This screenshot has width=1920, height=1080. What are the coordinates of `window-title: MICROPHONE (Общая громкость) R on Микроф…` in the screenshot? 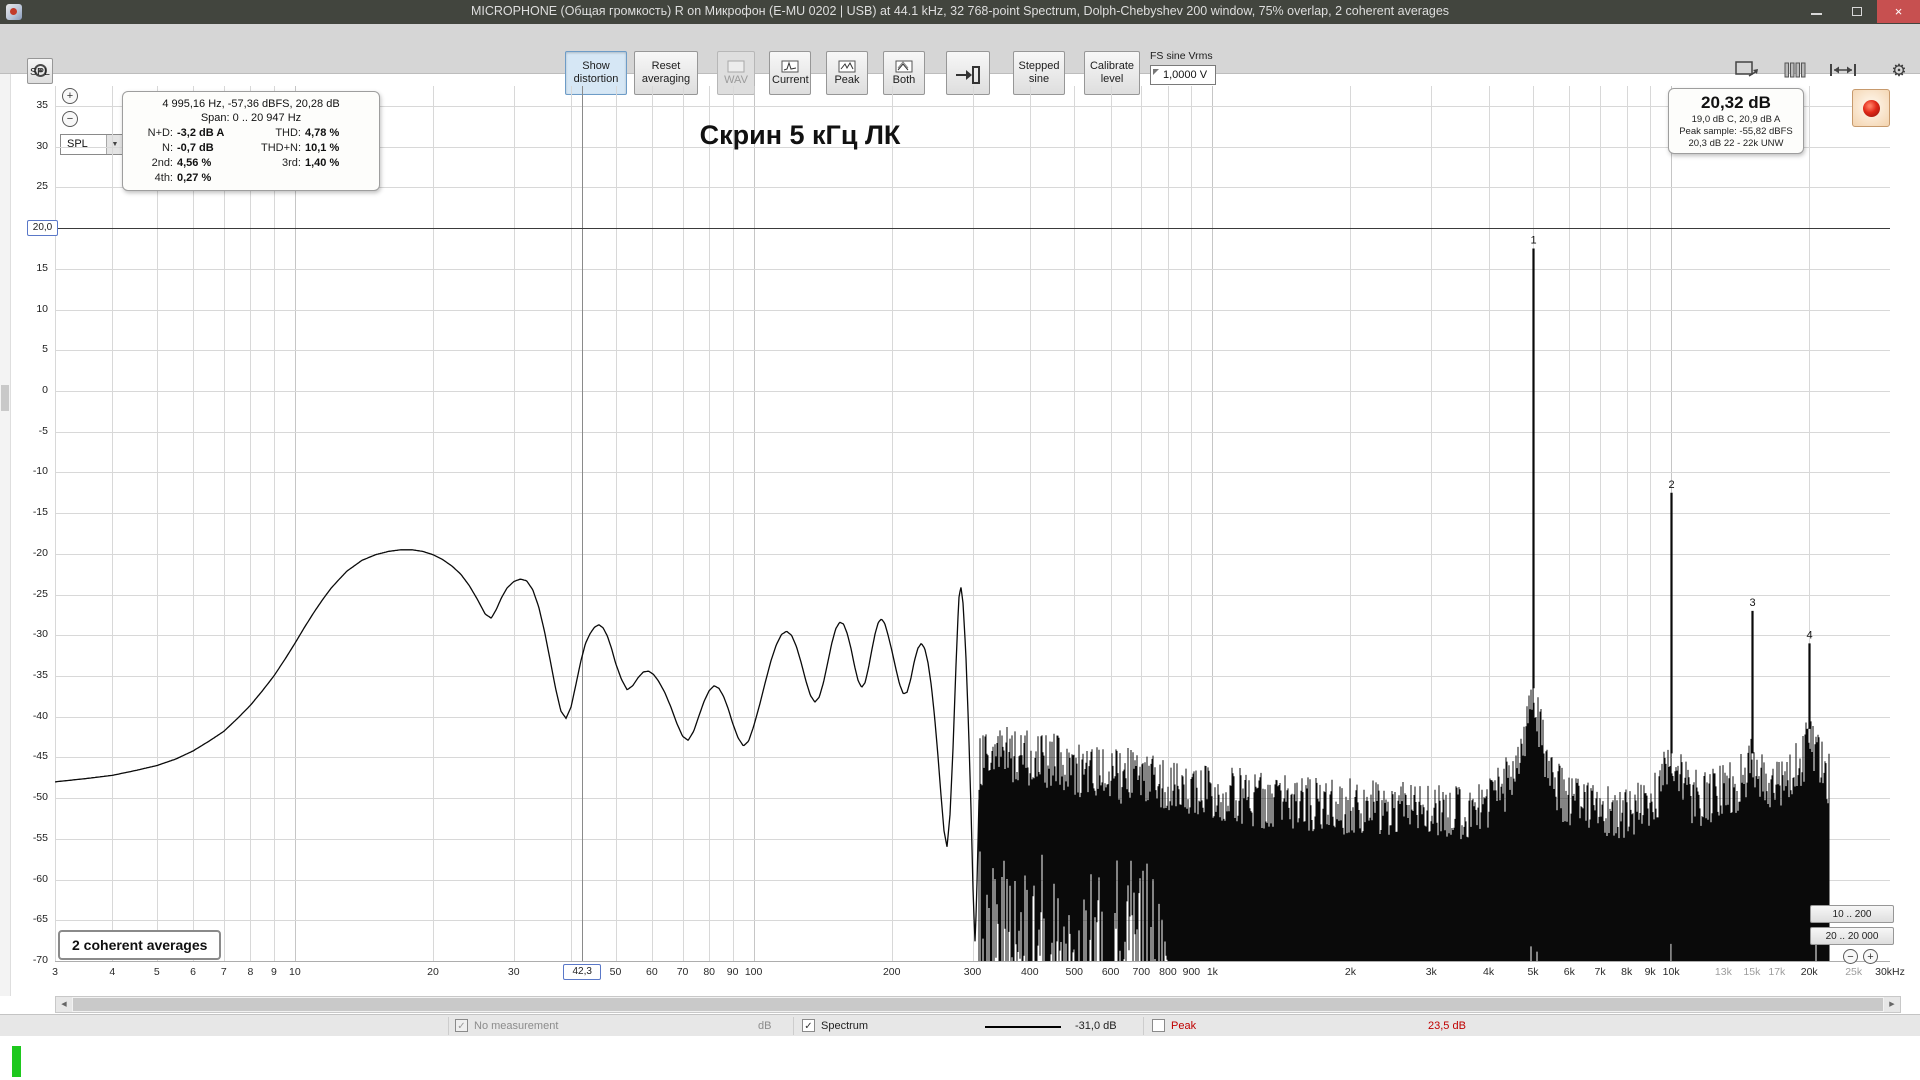 It's located at (960, 11).